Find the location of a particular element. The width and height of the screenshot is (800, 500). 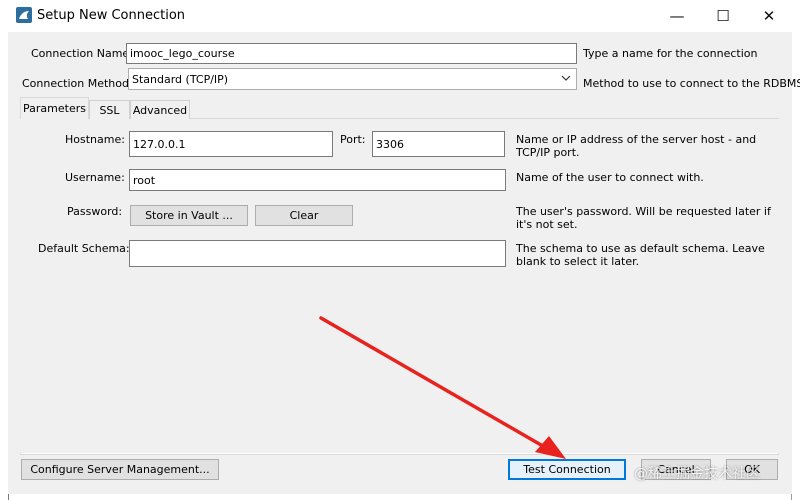

watermark: @稀土掘金技术社区 is located at coordinates (697, 474).